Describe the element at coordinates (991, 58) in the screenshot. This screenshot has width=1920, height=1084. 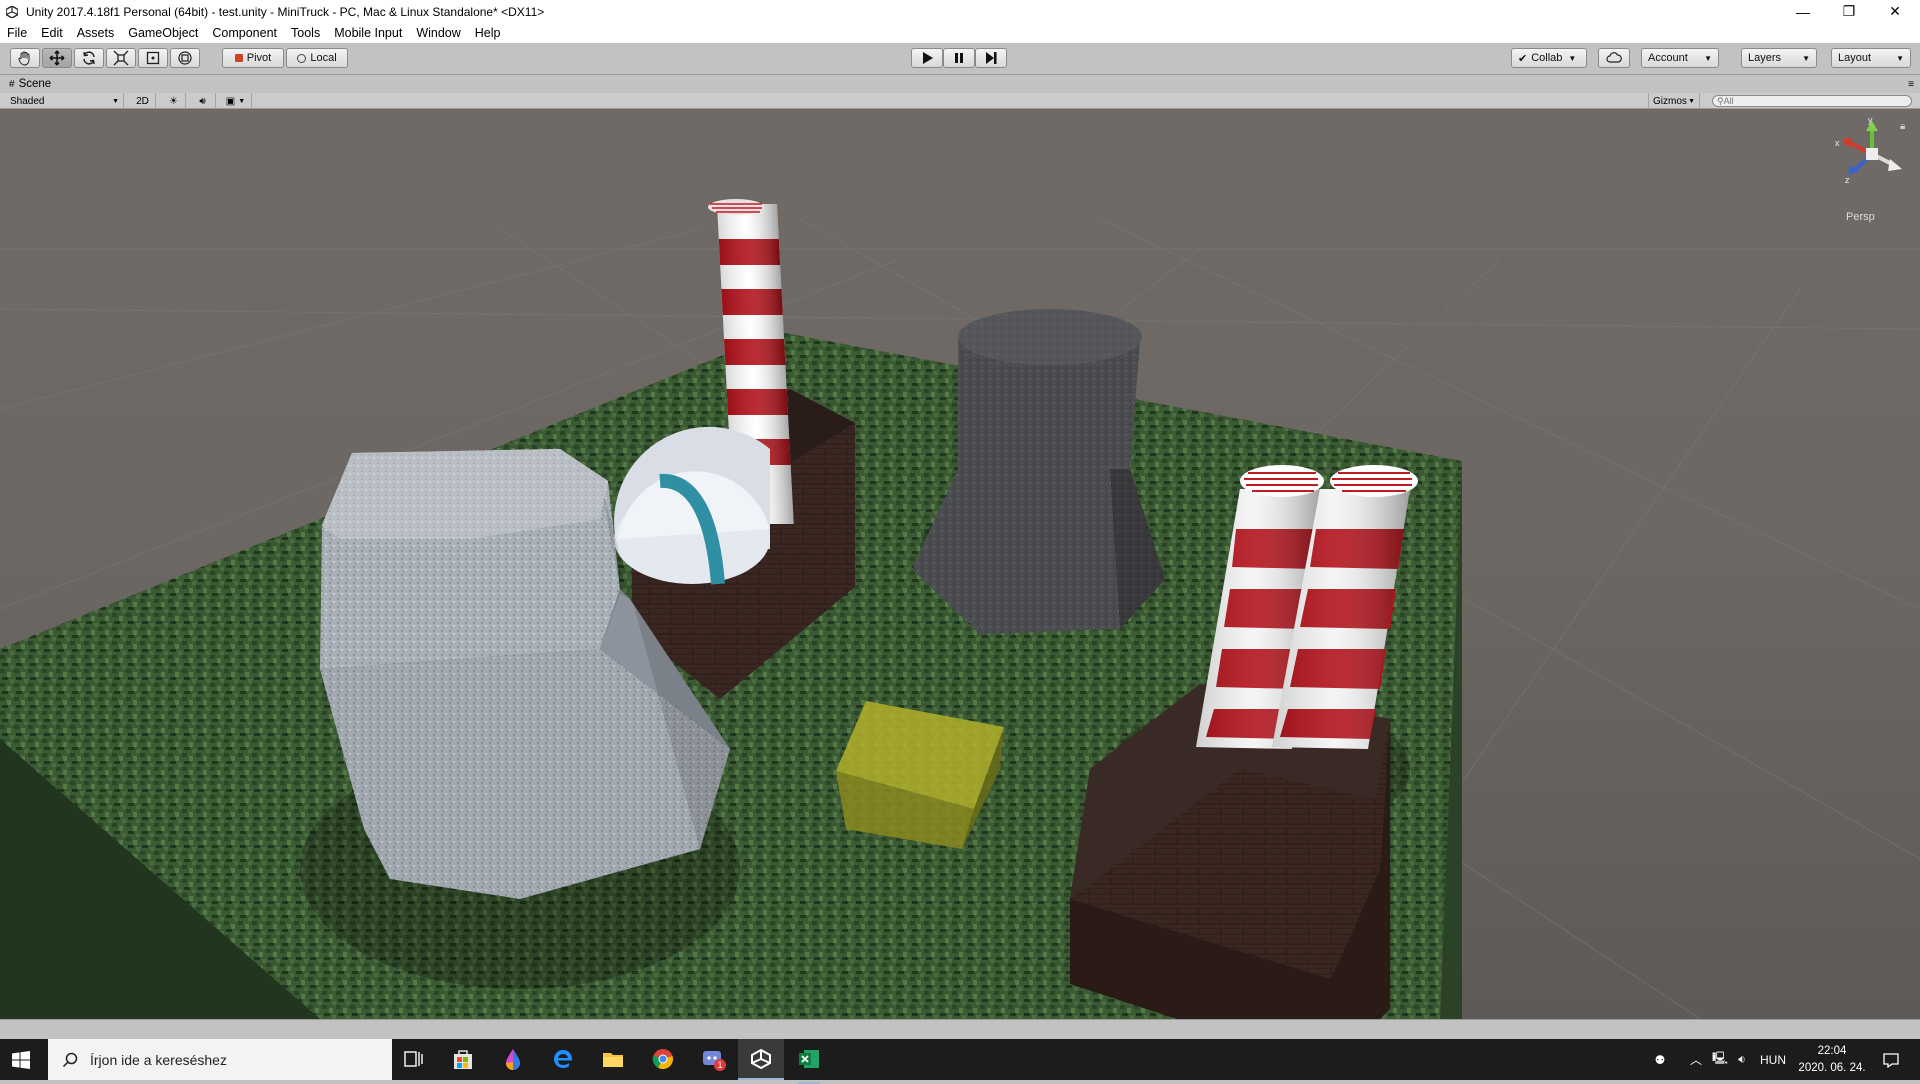
I see `step-button` at that location.